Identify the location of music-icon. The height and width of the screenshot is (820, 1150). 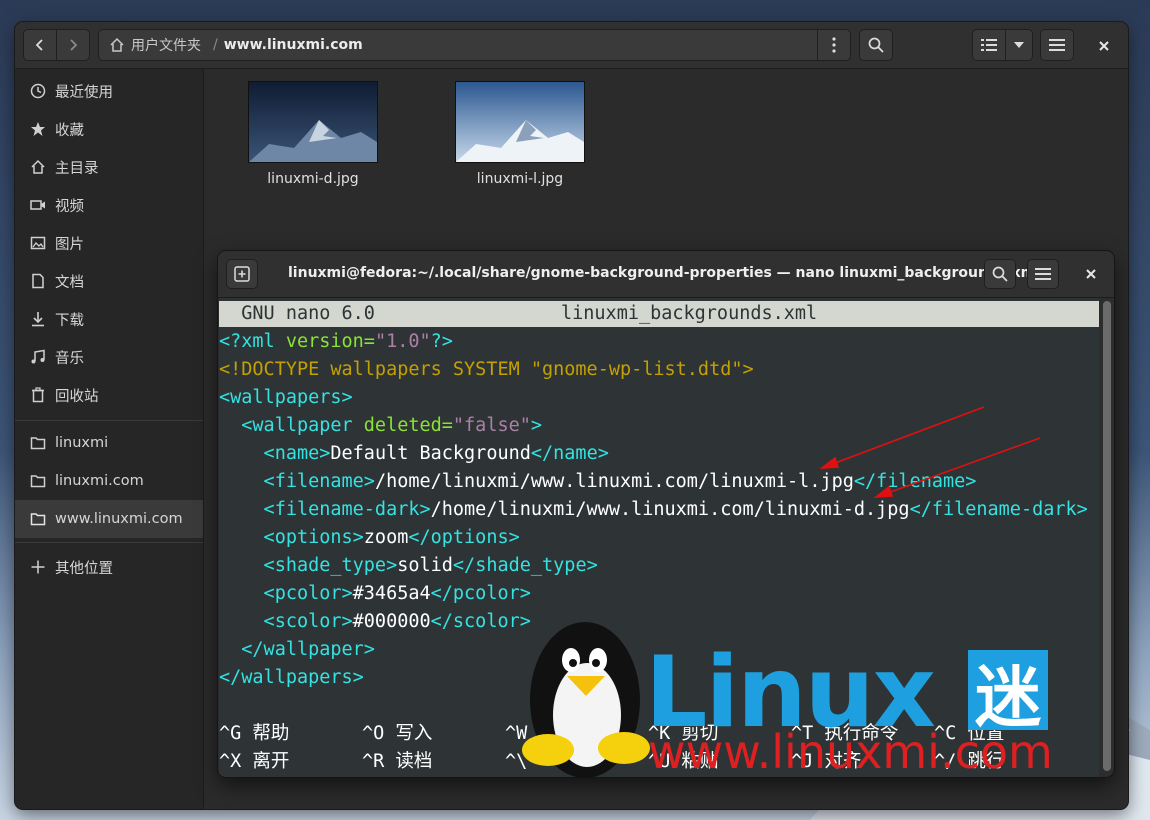
(38, 356).